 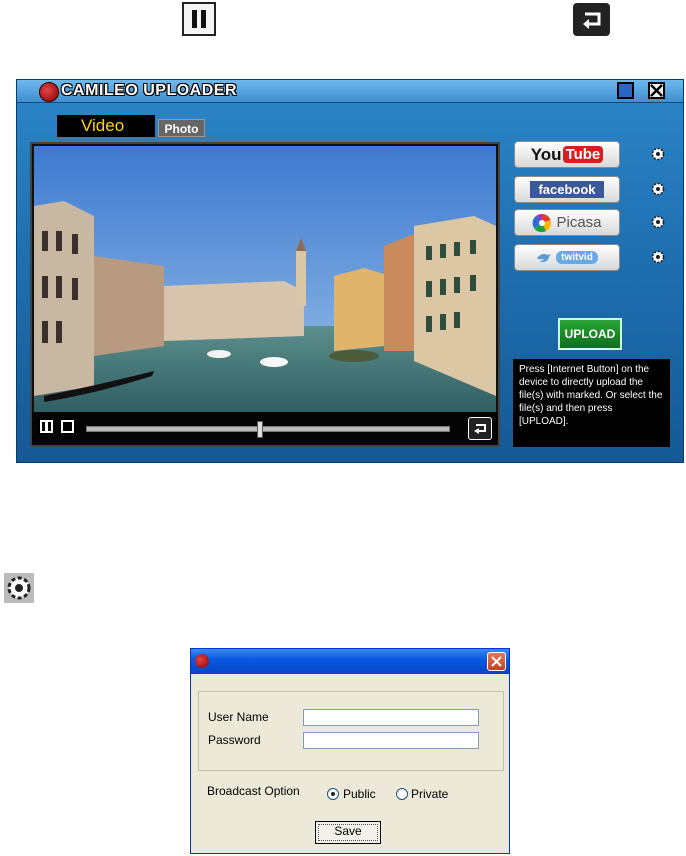 I want to click on facebook-button: facebook, so click(x=567, y=189).